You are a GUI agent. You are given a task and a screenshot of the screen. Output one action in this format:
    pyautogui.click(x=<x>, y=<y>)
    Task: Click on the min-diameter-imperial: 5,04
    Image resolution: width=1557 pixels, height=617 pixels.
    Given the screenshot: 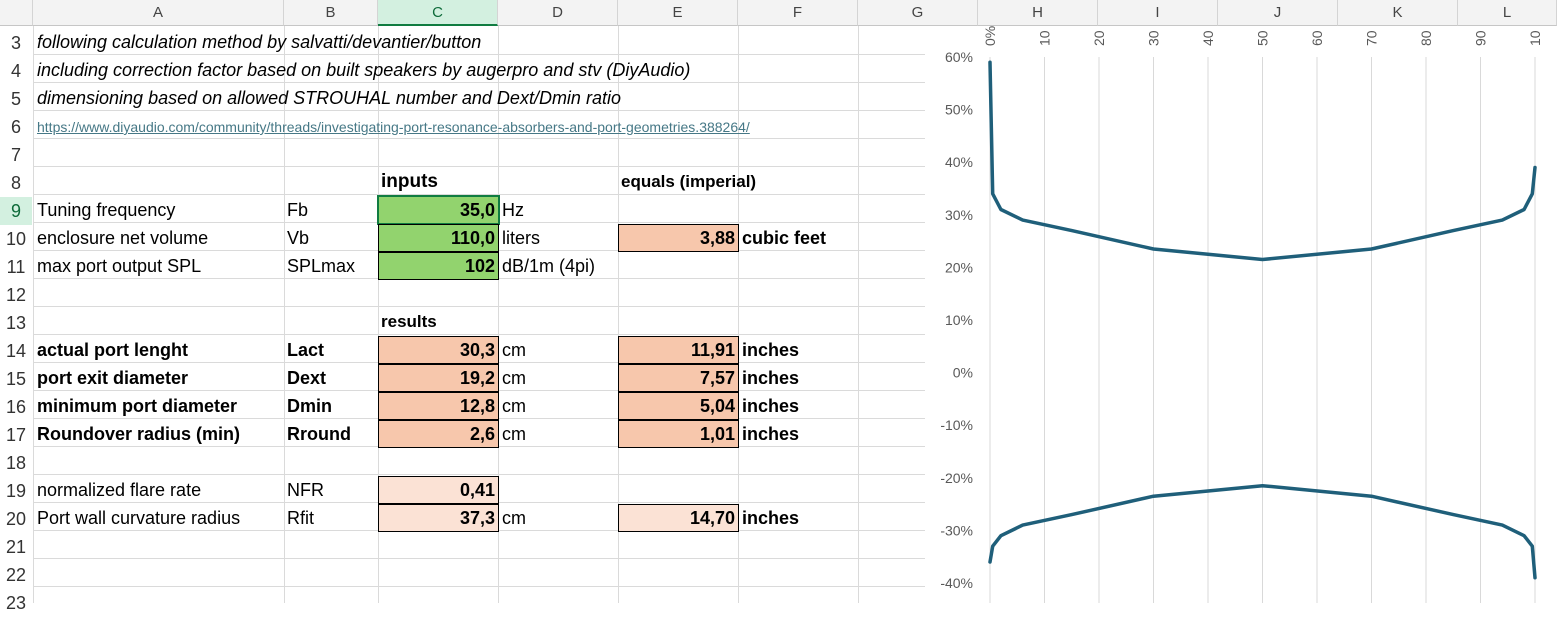 What is the action you would take?
    pyautogui.click(x=678, y=406)
    